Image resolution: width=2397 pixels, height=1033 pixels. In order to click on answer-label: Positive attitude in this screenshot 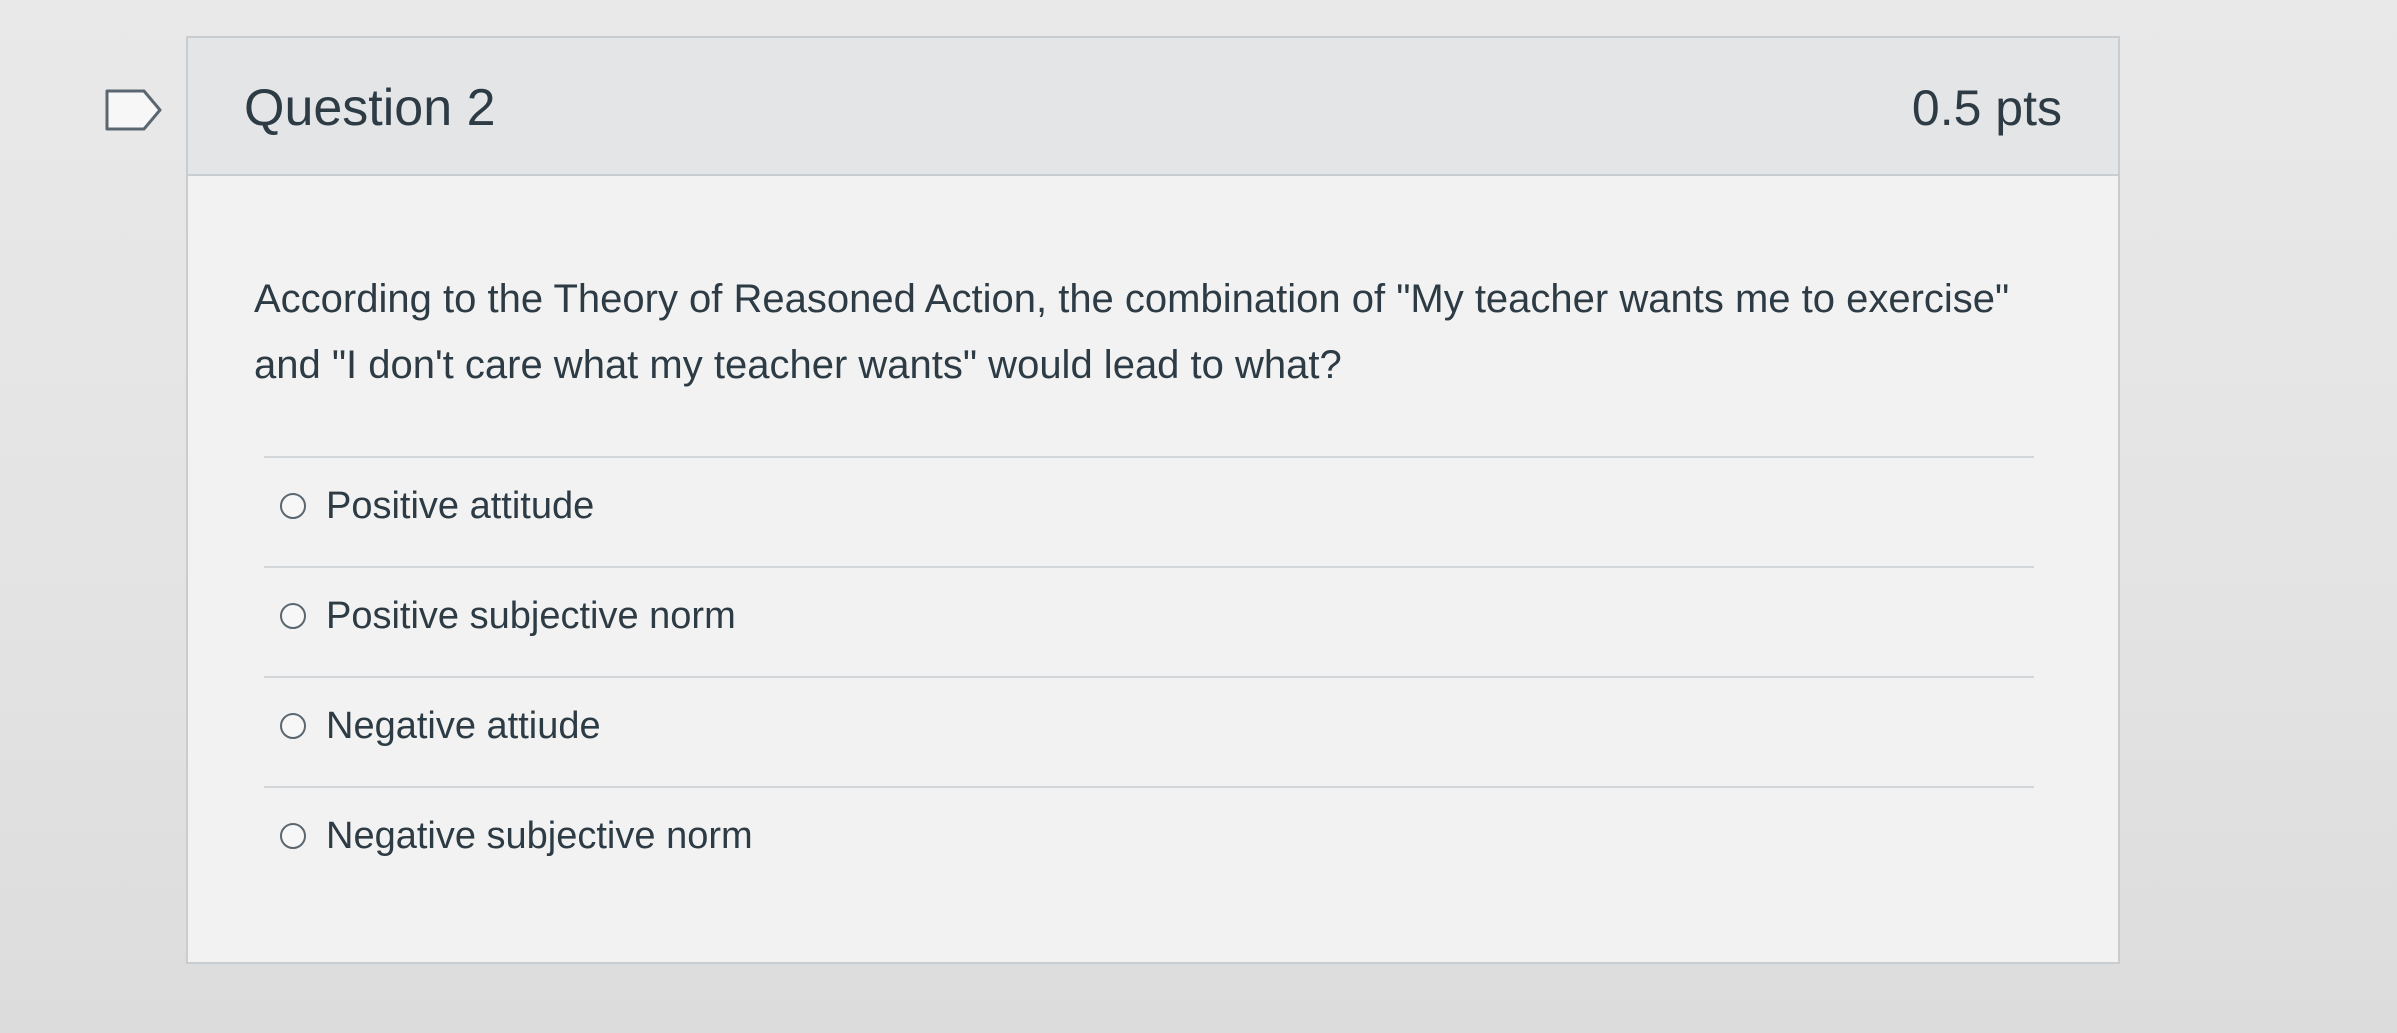, I will do `click(460, 506)`.